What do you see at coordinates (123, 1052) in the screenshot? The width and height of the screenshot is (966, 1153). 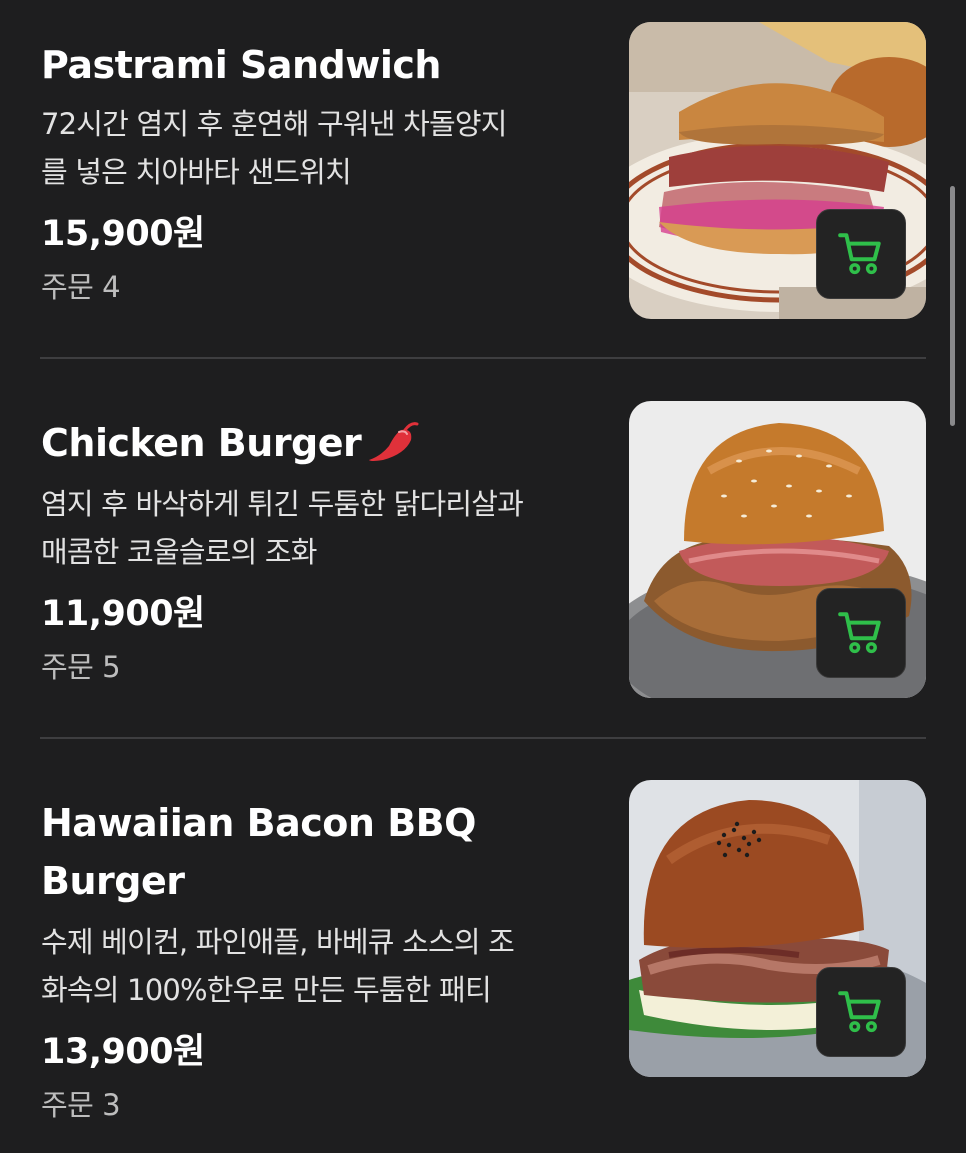 I see `item-price: 13,900원` at bounding box center [123, 1052].